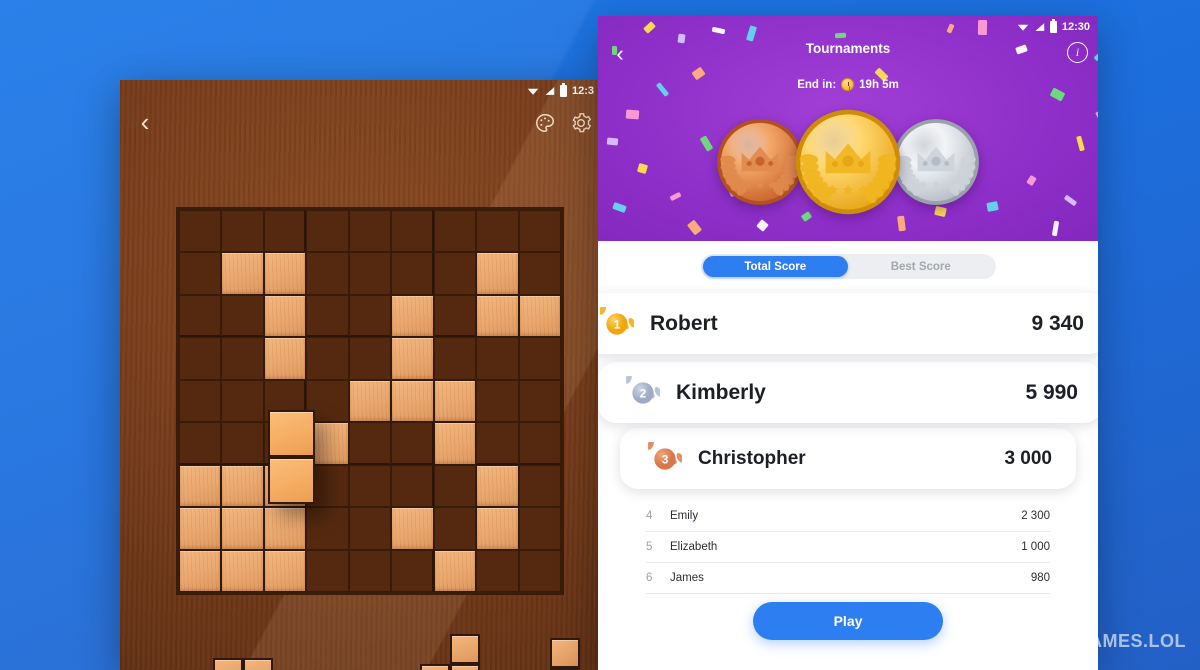 This screenshot has height=670, width=1200. What do you see at coordinates (1077, 52) in the screenshot?
I see `info-icon: i` at bounding box center [1077, 52].